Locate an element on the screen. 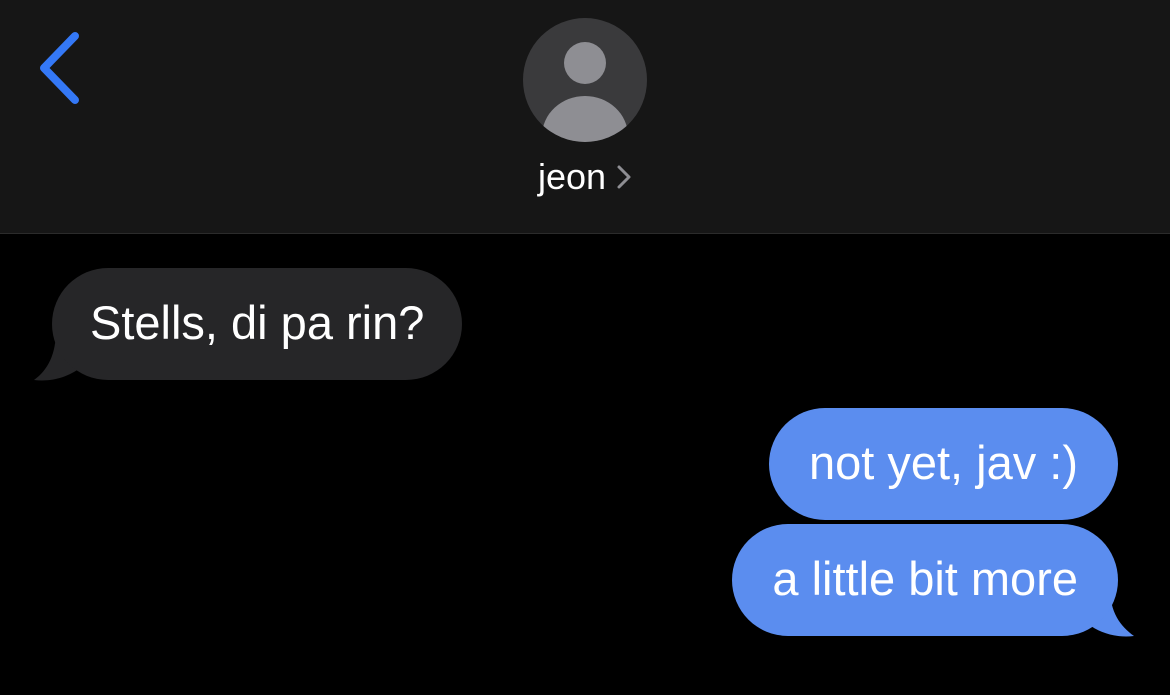 This screenshot has width=1170, height=695. chevron-left-icon is located at coordinates (59, 68).